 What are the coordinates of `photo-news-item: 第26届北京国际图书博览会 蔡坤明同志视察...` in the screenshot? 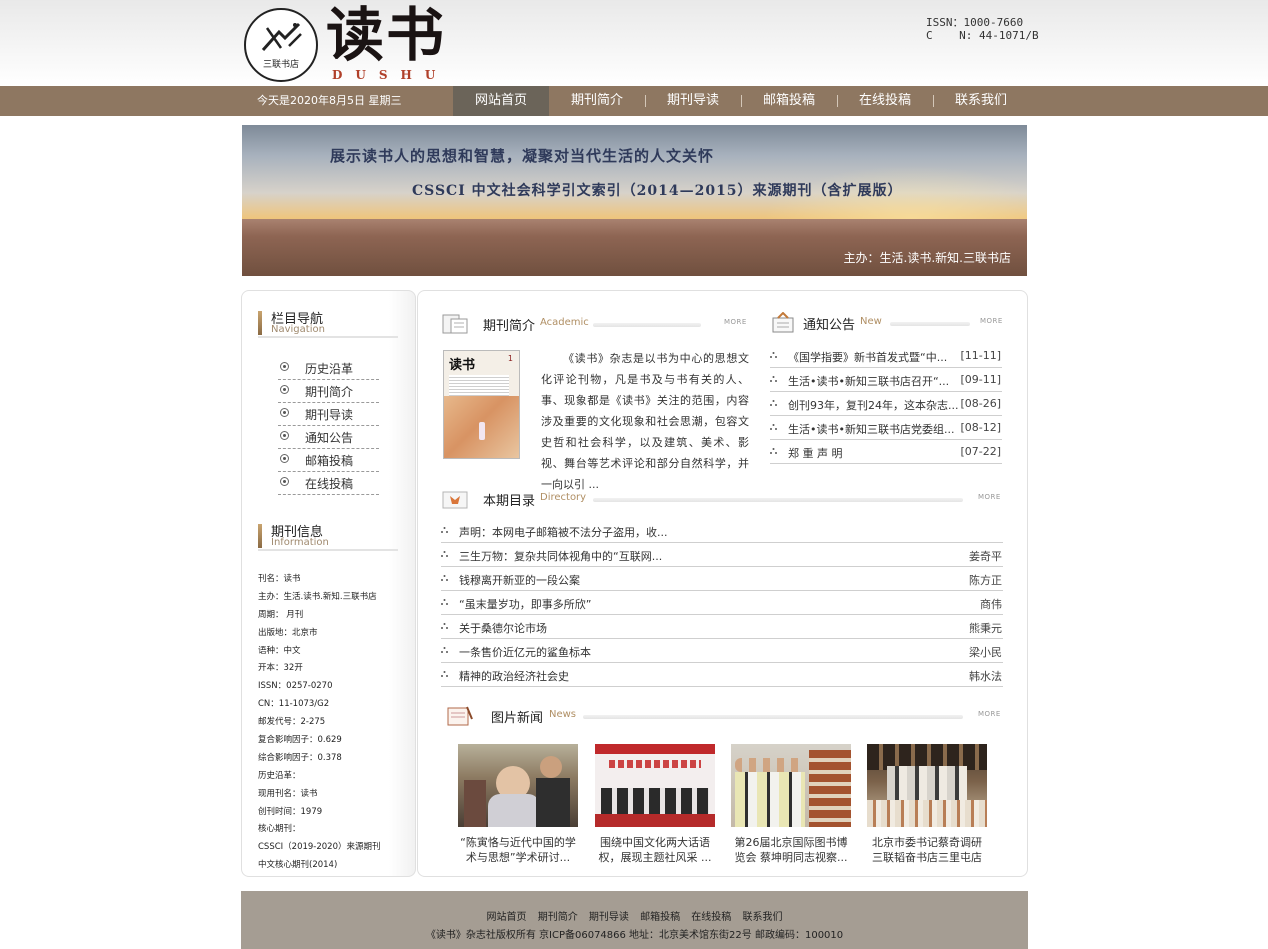 It's located at (791, 804).